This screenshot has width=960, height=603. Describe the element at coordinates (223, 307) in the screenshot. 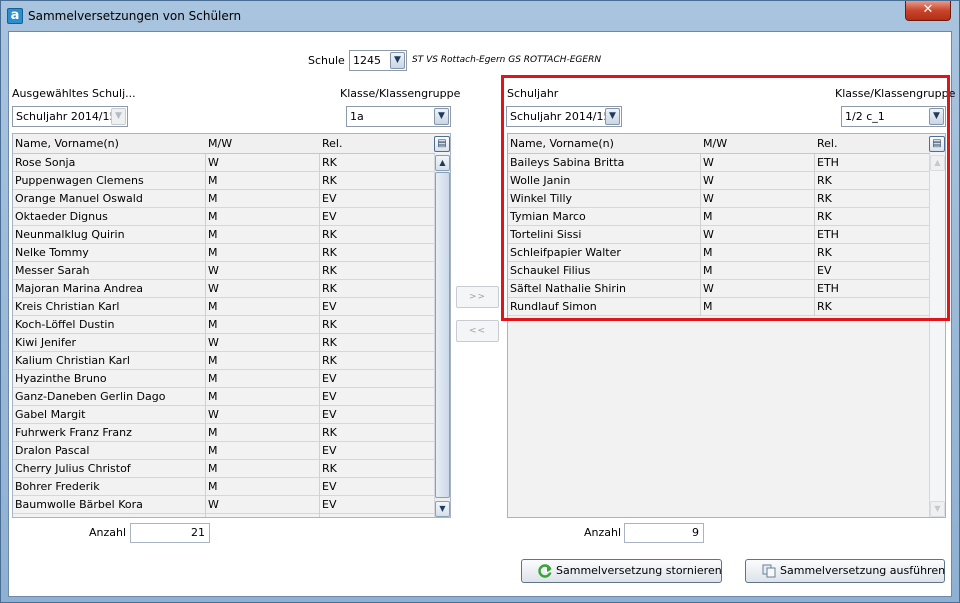

I see `table-row: Kreis Christian Karl M EV` at that location.